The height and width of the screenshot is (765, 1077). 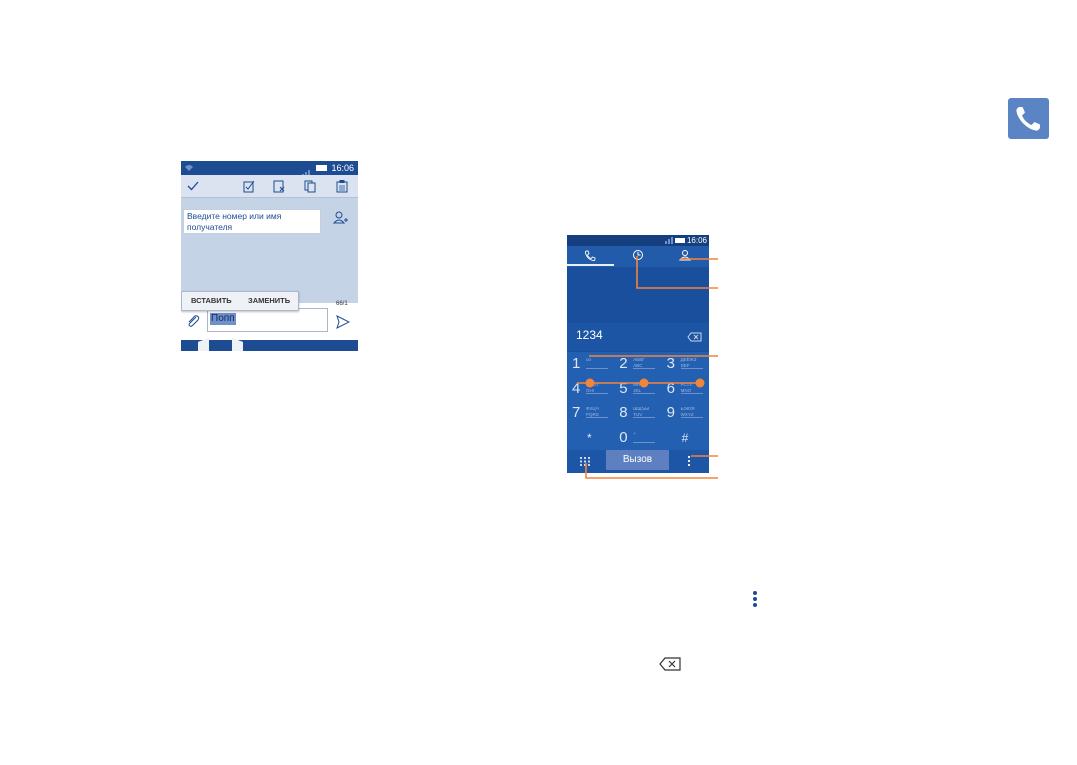 I want to click on callout-dot-mid, so click(x=644, y=383).